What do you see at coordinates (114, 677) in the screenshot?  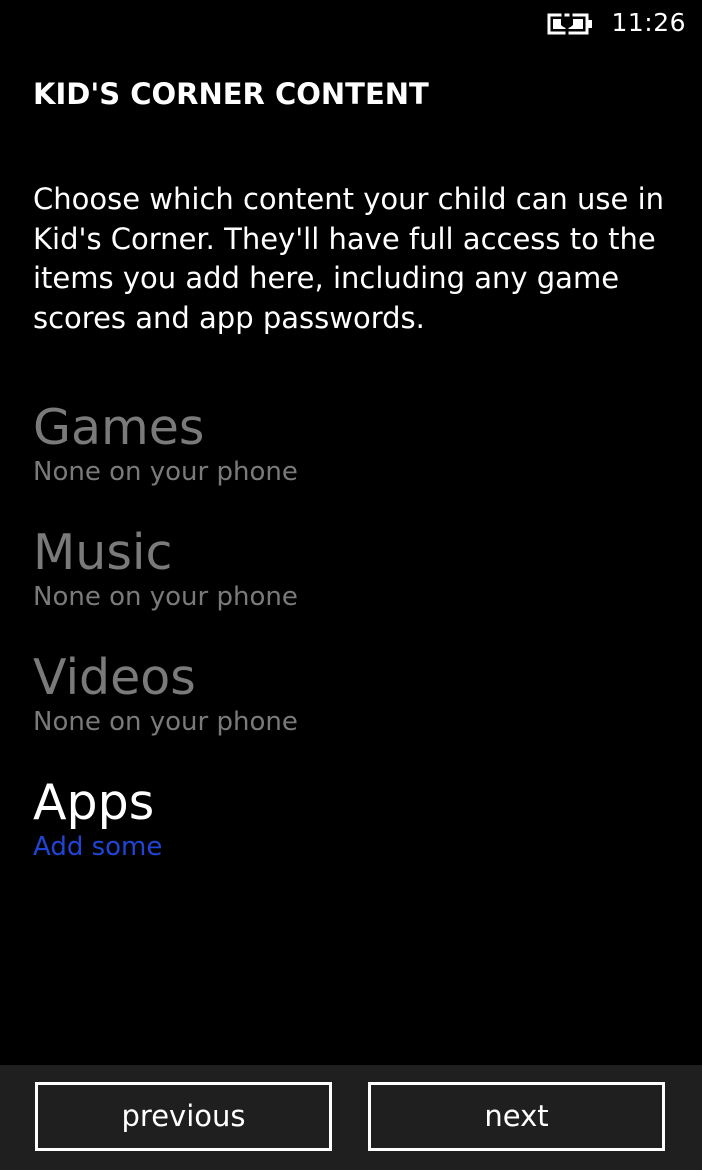 I see `category-title: Videos` at bounding box center [114, 677].